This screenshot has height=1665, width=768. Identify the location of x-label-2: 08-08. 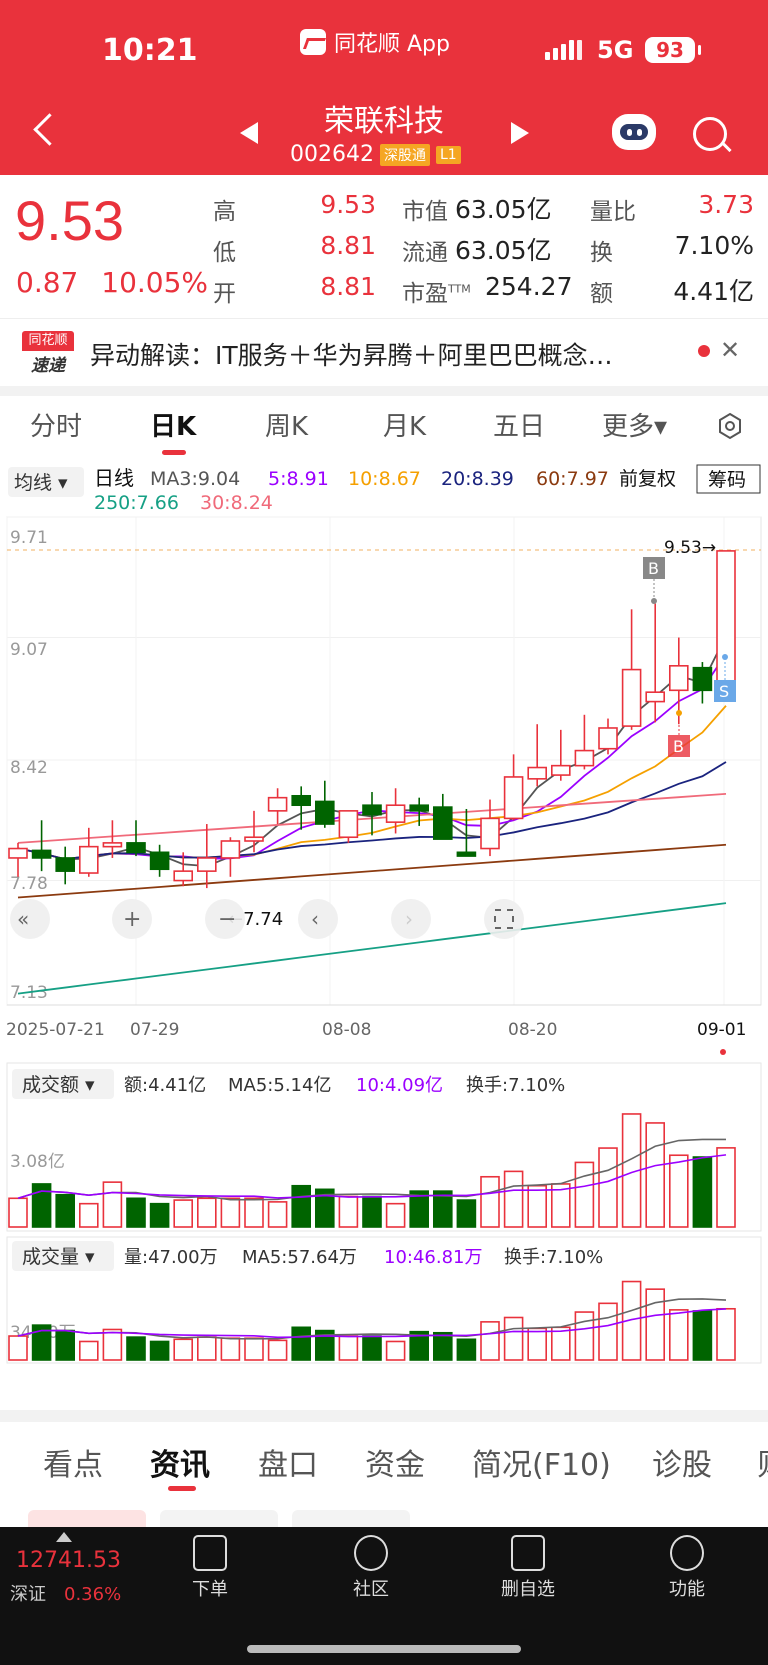
(346, 1030).